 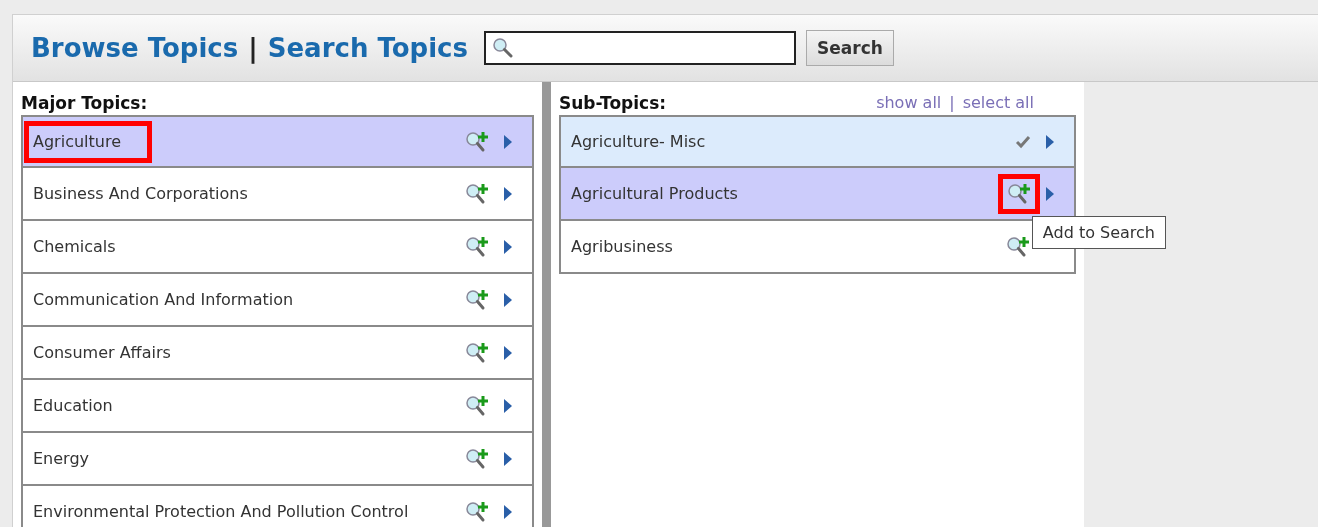 I want to click on search-field, so click(x=640, y=48).